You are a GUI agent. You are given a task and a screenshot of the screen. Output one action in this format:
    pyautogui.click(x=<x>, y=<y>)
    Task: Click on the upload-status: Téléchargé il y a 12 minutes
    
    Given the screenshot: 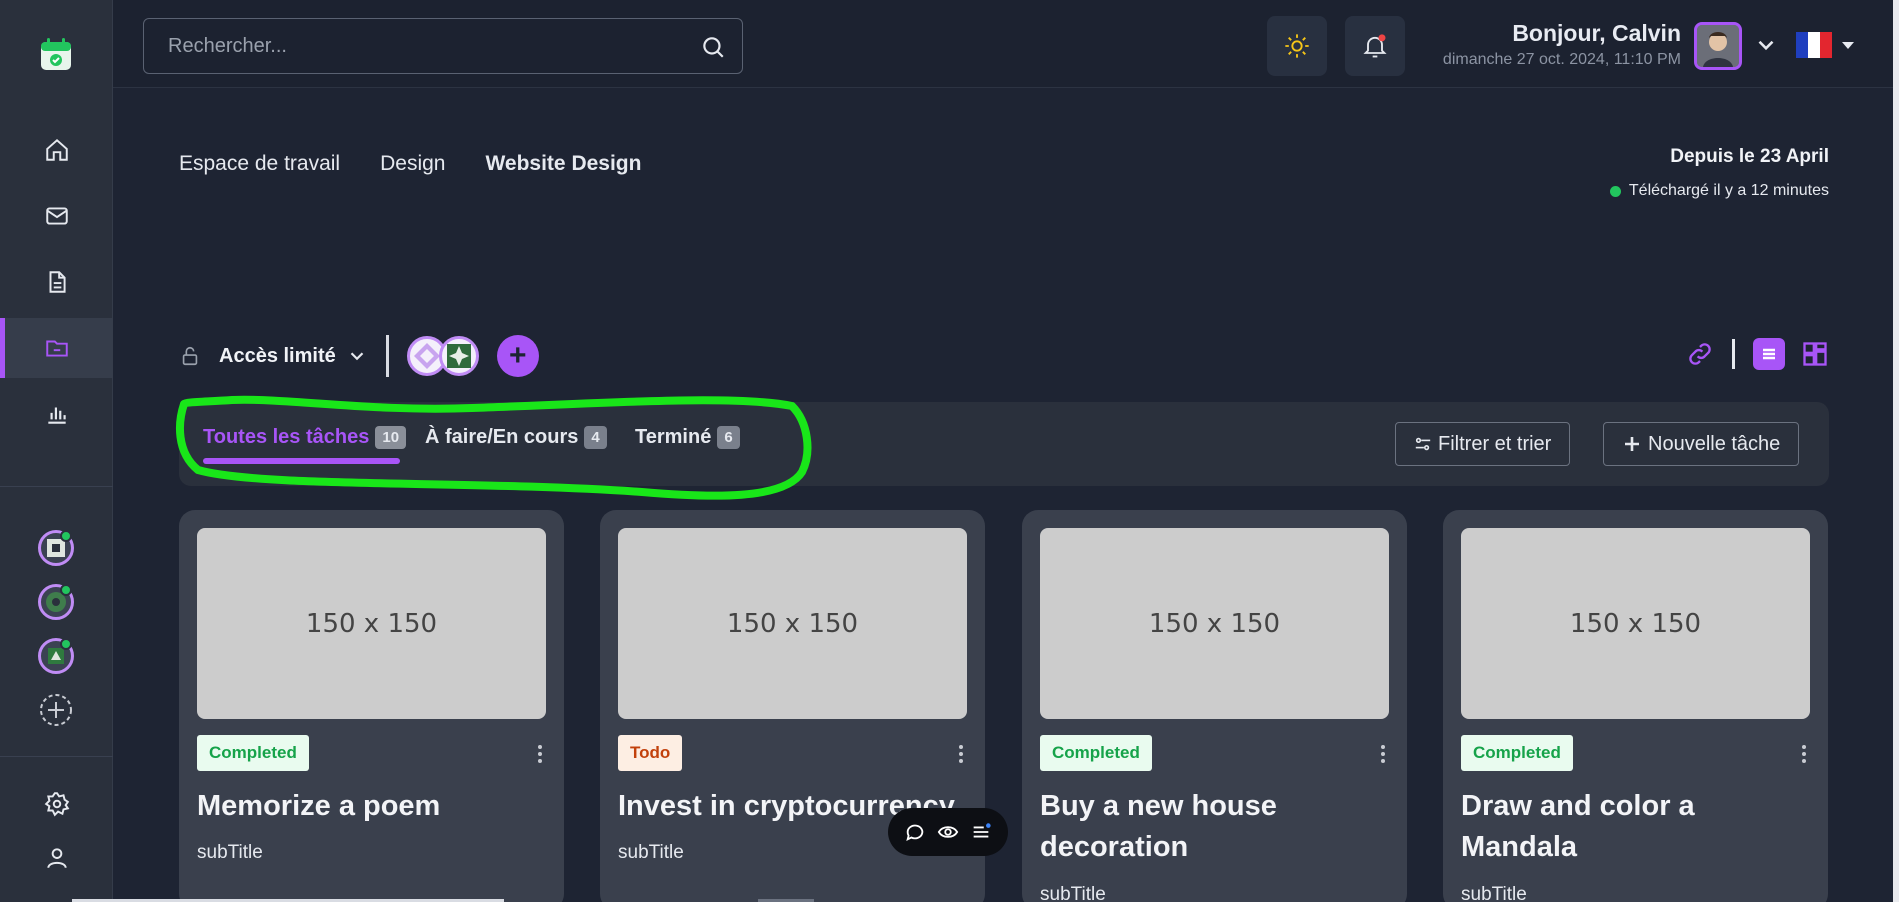 What is the action you would take?
    pyautogui.click(x=1719, y=191)
    